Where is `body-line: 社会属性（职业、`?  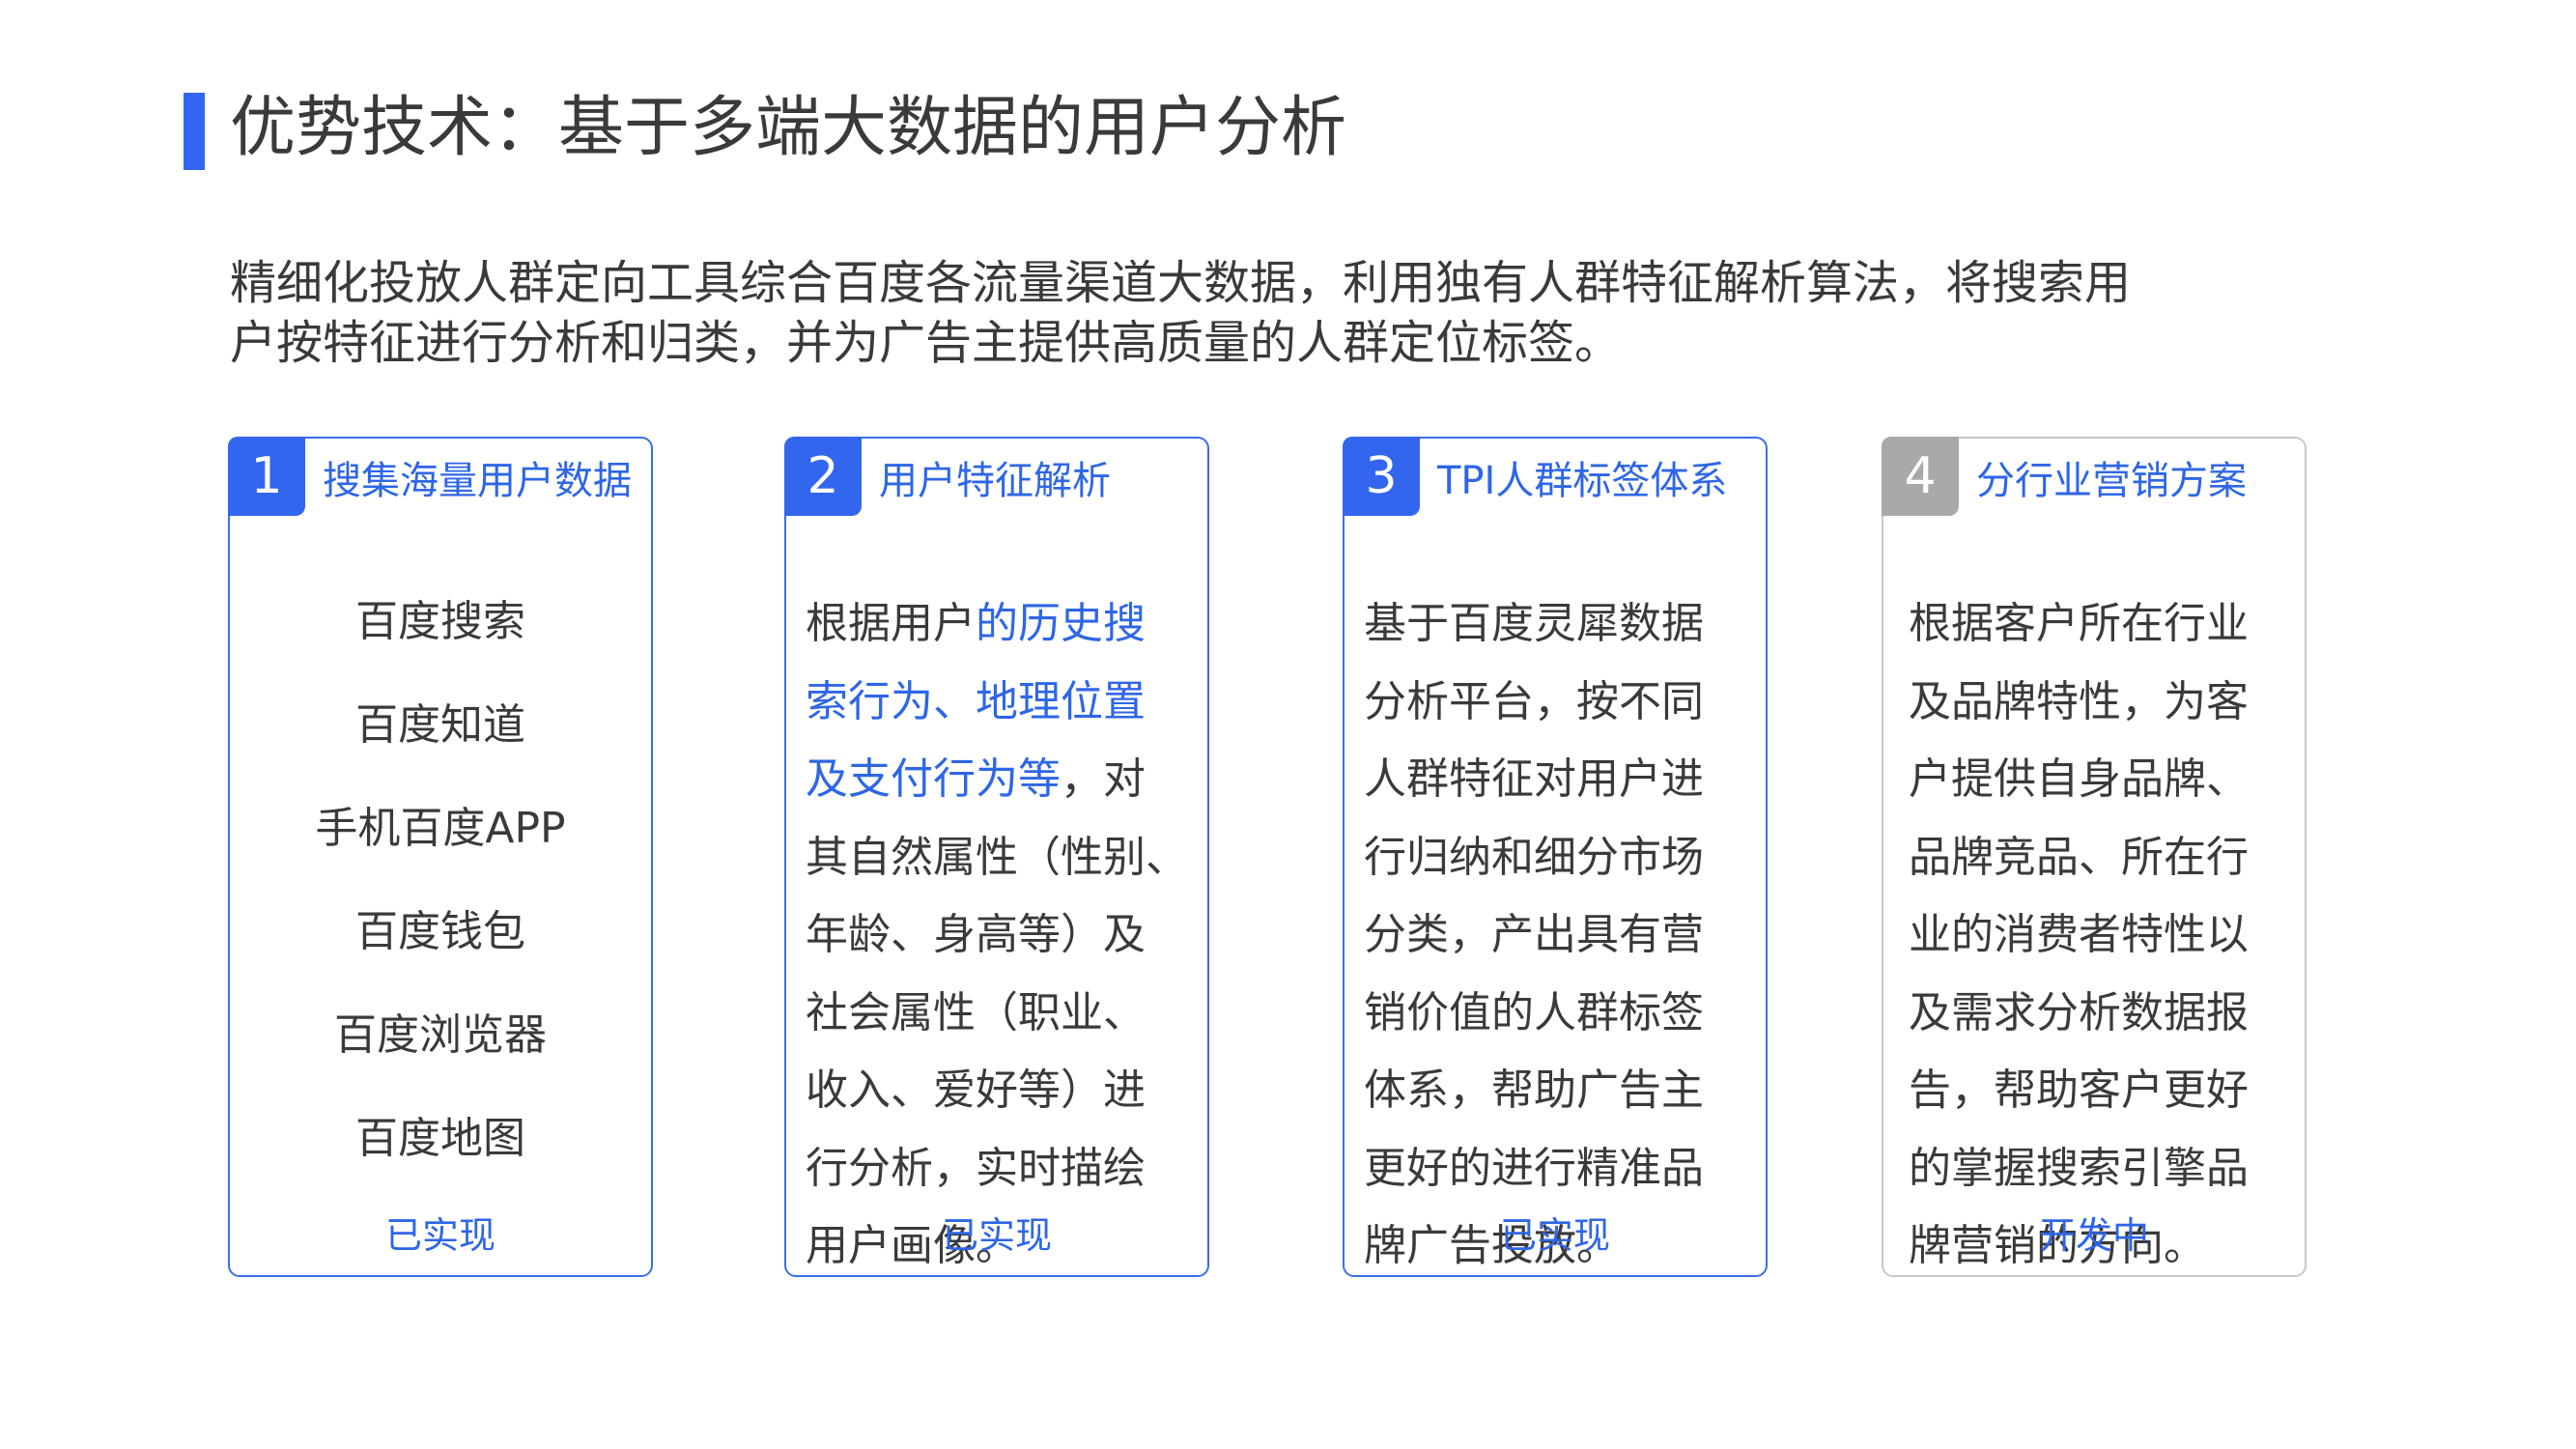
body-line: 社会属性（职业、 is located at coordinates (976, 1012).